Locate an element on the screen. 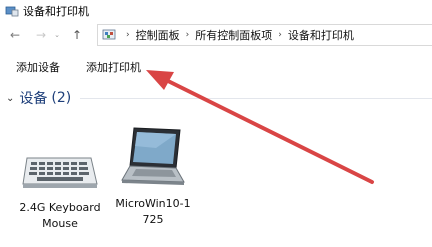 The height and width of the screenshot is (247, 432). group-count: (2) is located at coordinates (61, 98).